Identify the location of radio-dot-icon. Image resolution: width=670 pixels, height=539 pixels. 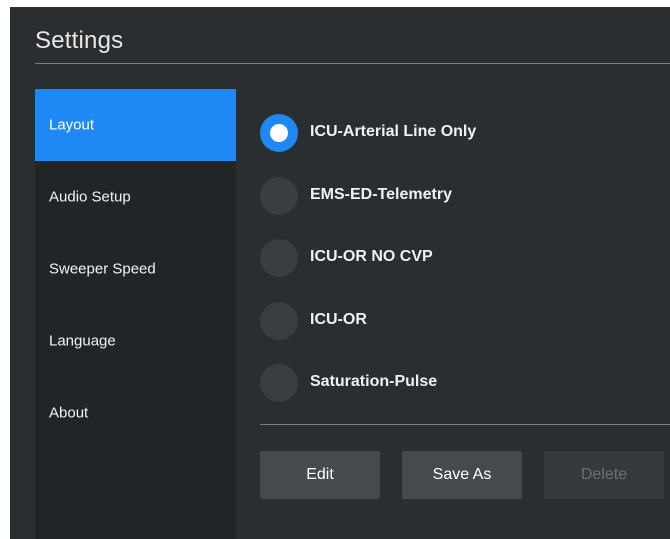
(279, 133).